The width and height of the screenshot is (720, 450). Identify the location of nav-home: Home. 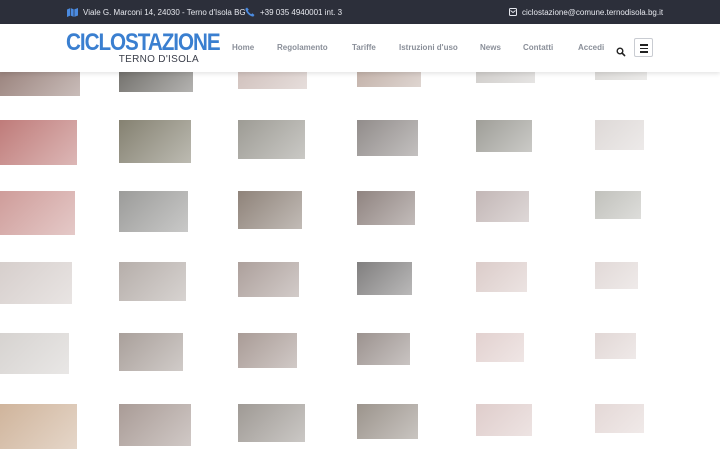
(243, 48).